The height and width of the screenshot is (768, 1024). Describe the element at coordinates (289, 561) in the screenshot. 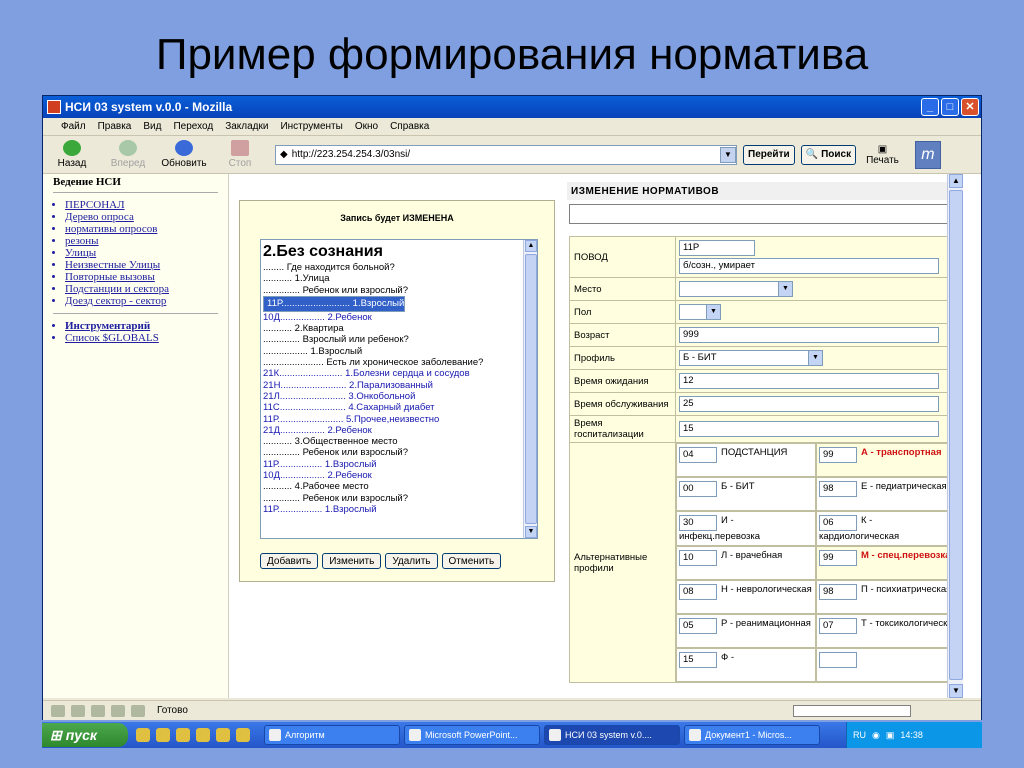

I see `add-button: Добавить` at that location.